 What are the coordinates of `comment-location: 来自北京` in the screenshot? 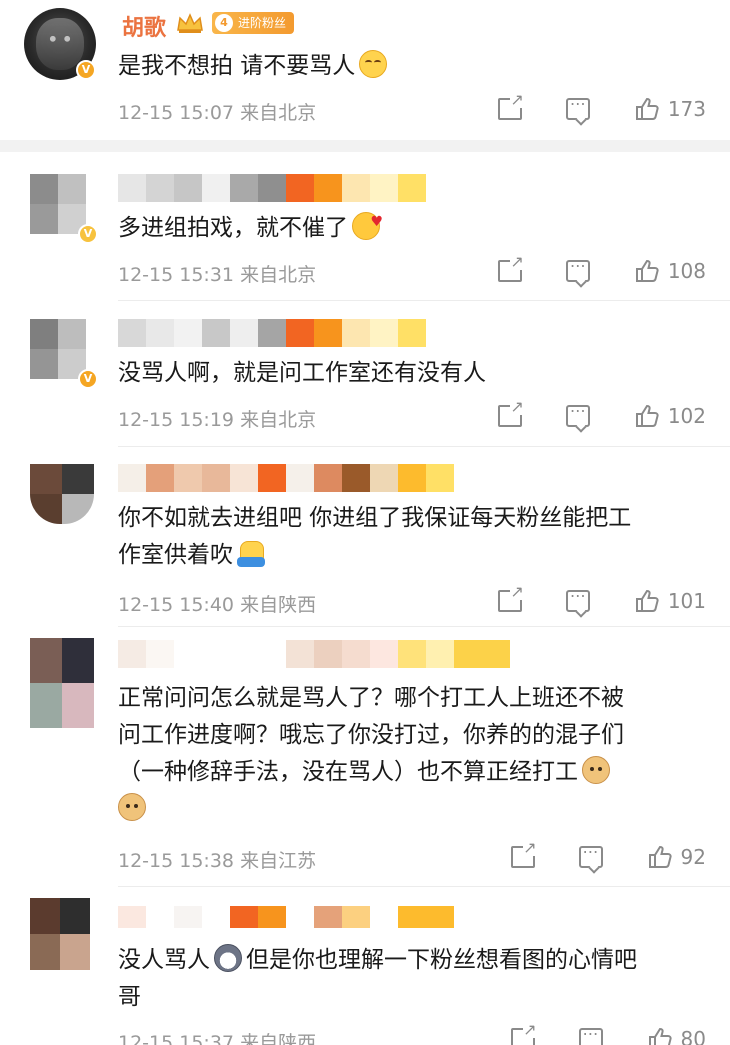 It's located at (278, 275).